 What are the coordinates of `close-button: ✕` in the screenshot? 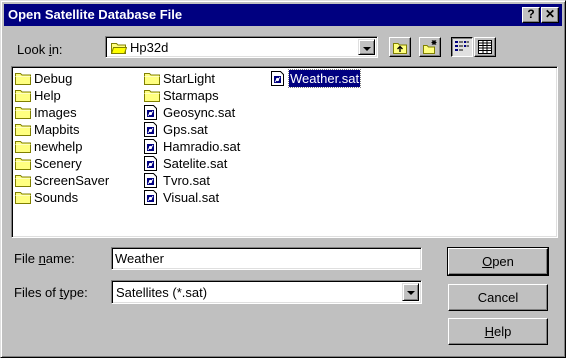 It's located at (550, 15).